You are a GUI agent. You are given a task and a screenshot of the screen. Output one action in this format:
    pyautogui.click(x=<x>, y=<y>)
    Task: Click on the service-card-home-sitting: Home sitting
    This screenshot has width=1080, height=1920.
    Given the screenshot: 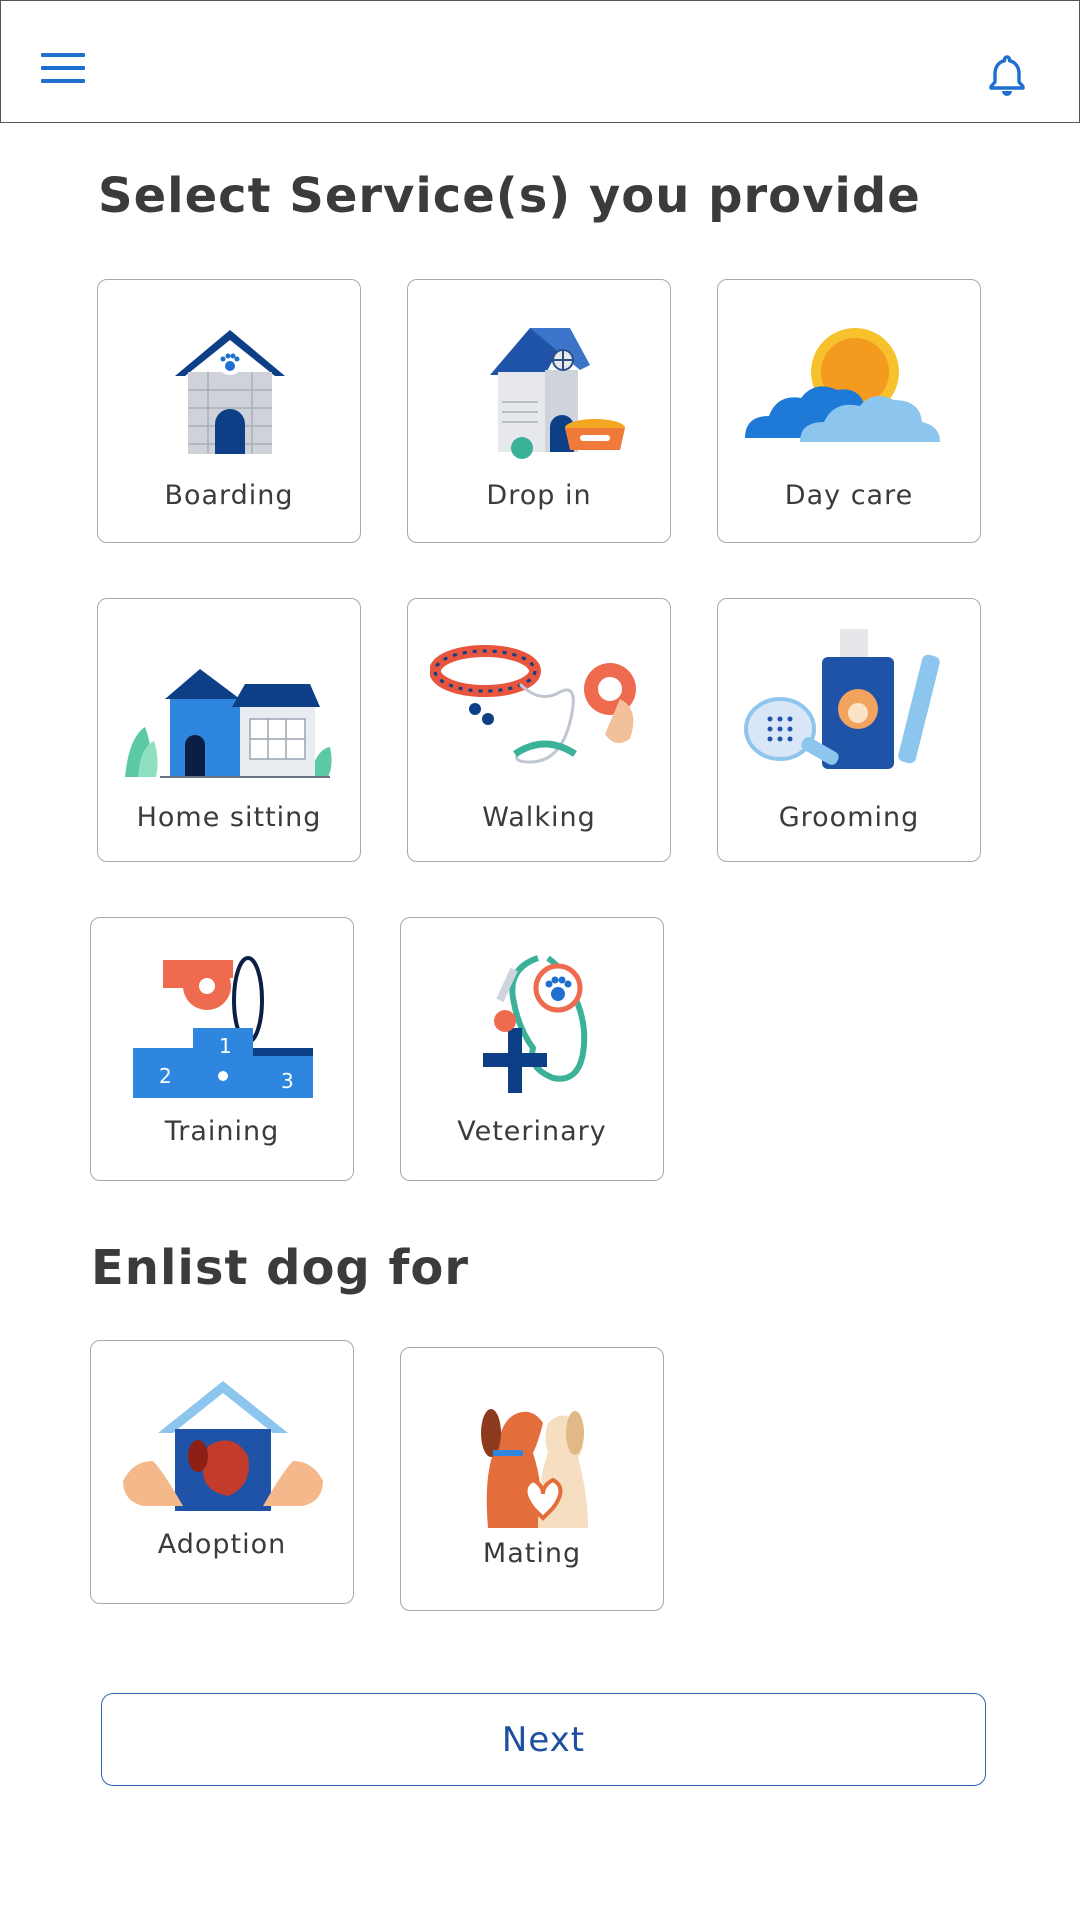 What is the action you would take?
    pyautogui.click(x=229, y=730)
    